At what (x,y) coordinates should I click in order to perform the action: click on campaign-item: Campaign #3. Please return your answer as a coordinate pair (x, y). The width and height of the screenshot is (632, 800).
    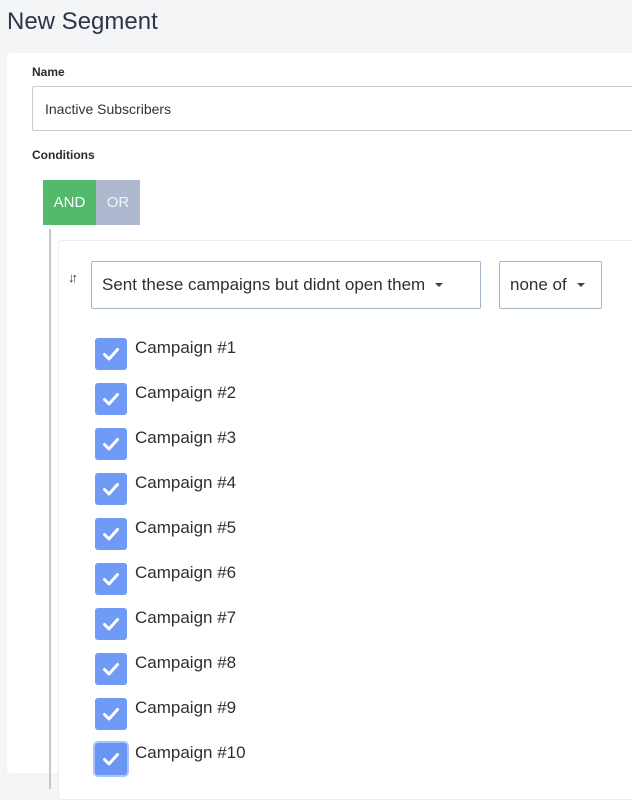
    Looking at the image, I should click on (170, 450).